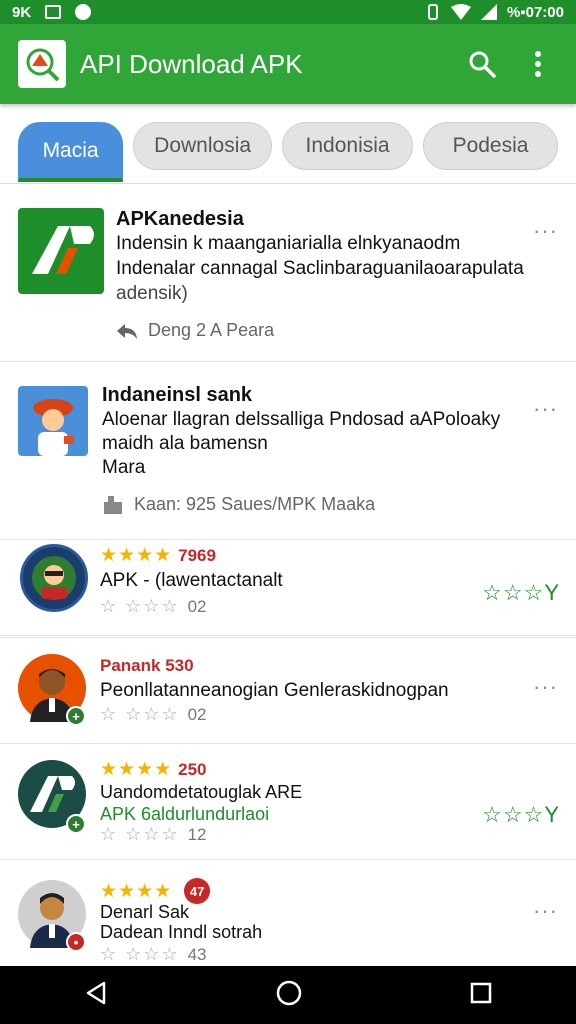 Image resolution: width=576 pixels, height=1024 pixels. I want to click on item-desc-line: Uandomdetatouglak ARE, so click(201, 792).